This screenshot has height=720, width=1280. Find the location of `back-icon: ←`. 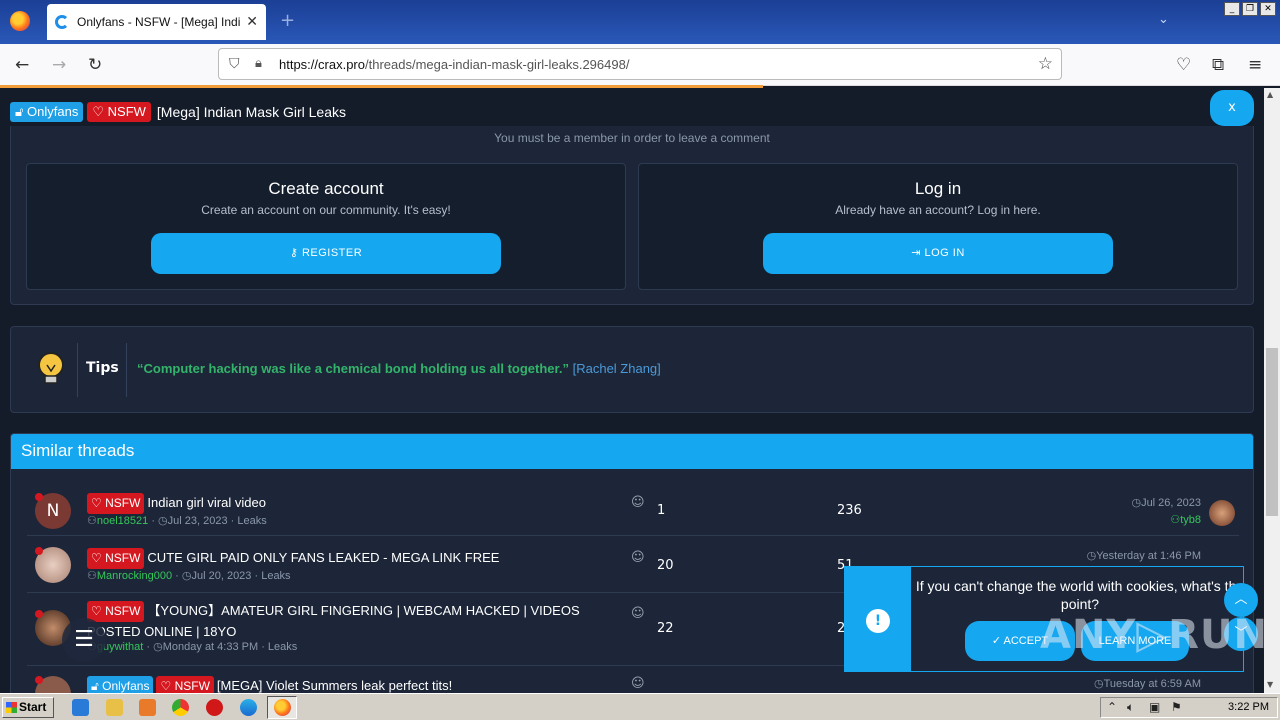

back-icon: ← is located at coordinates (22, 65).